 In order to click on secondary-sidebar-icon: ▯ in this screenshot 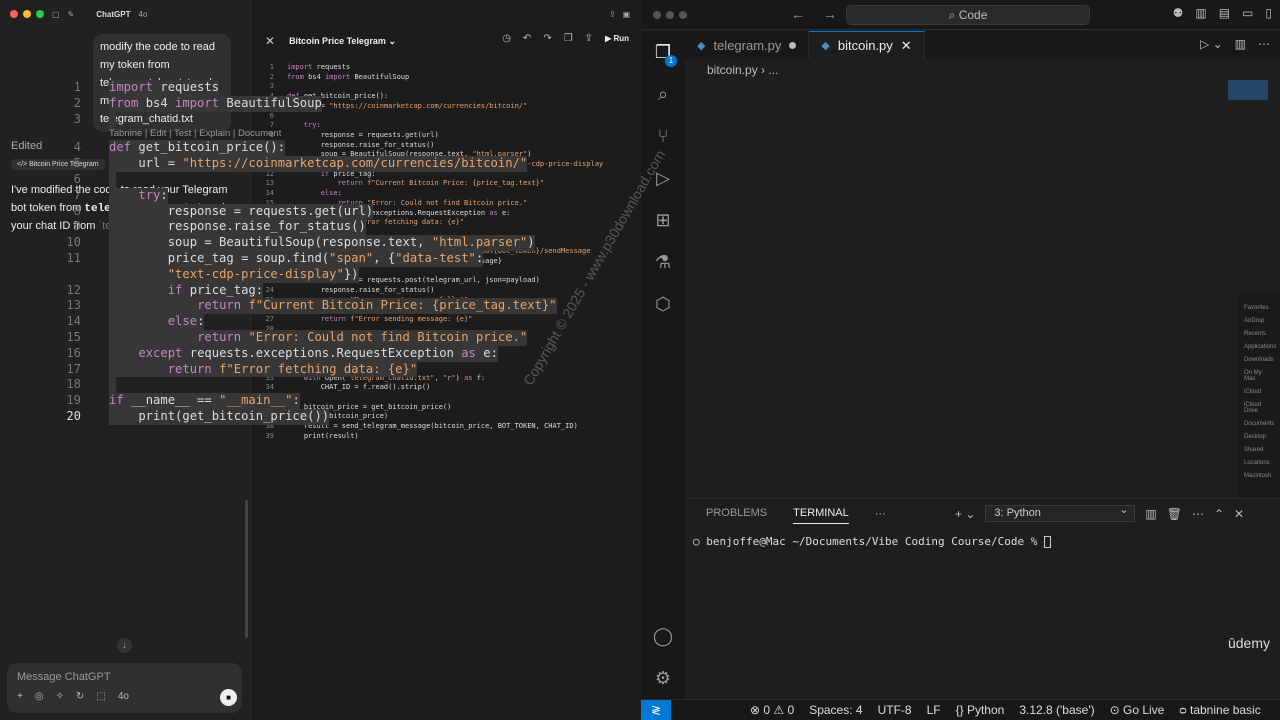, I will do `click(1268, 13)`.